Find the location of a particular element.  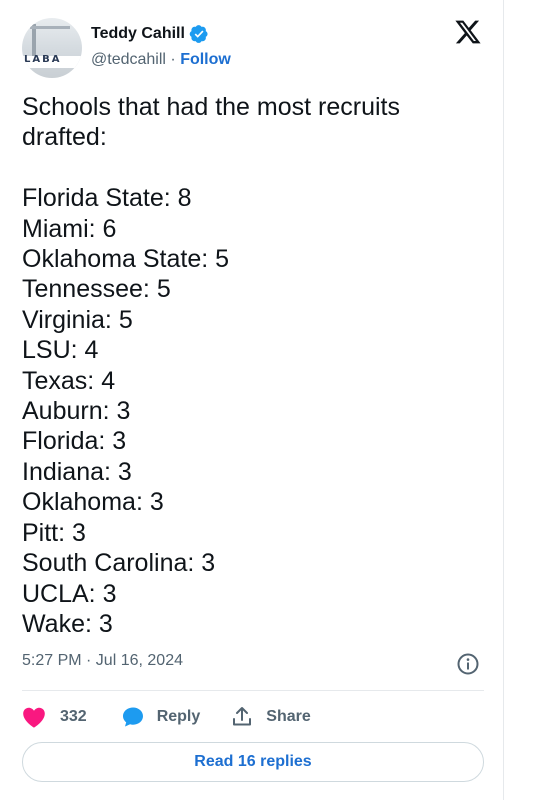

reply-label: Reply is located at coordinates (178, 716).